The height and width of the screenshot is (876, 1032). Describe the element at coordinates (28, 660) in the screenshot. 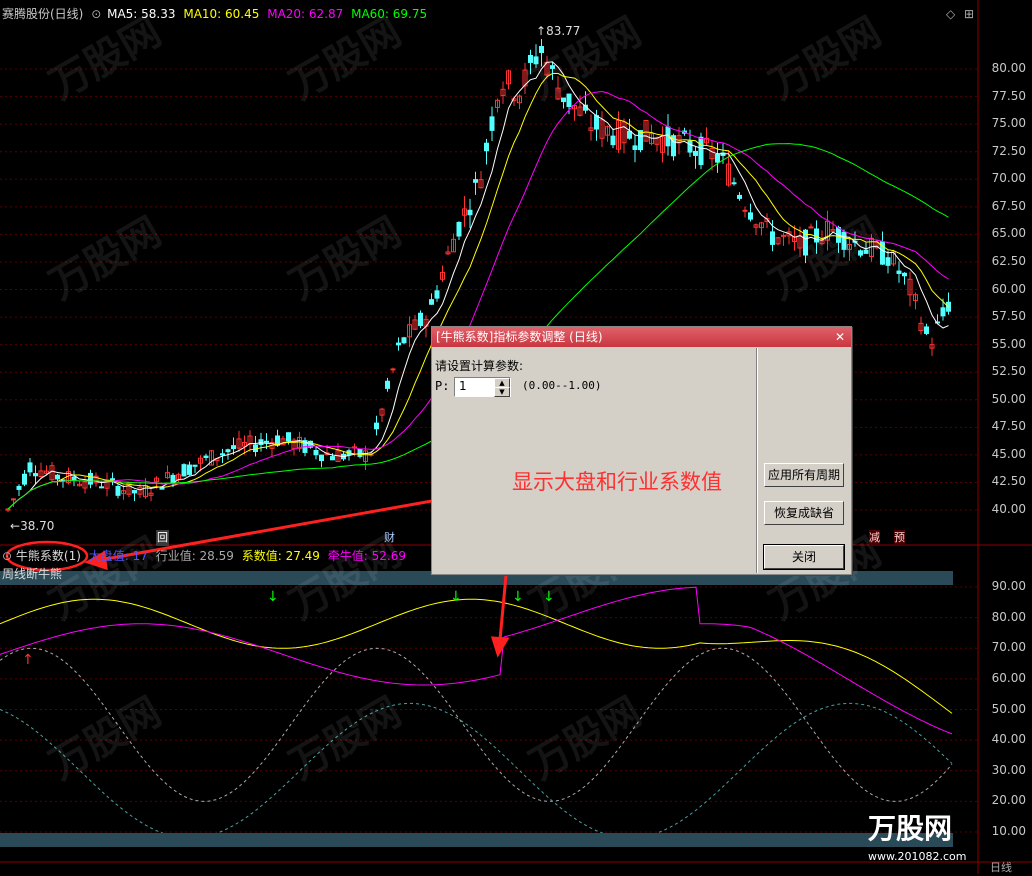

I see `up-arrow-icon: ↑` at that location.